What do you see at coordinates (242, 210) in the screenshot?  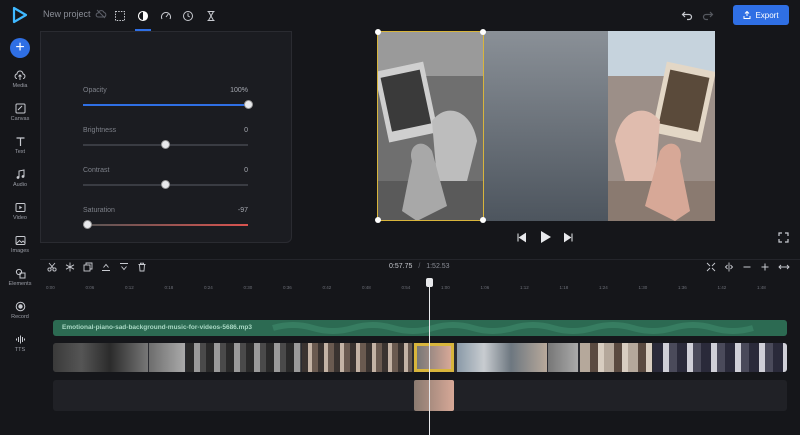 I see `saturation-value: -97` at bounding box center [242, 210].